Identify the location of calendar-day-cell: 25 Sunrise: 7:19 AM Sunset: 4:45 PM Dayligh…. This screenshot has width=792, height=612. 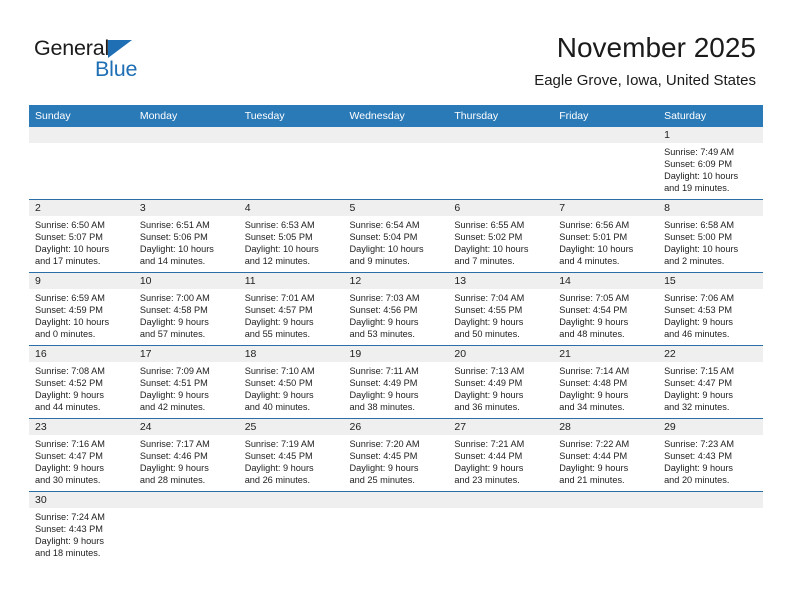
(291, 455).